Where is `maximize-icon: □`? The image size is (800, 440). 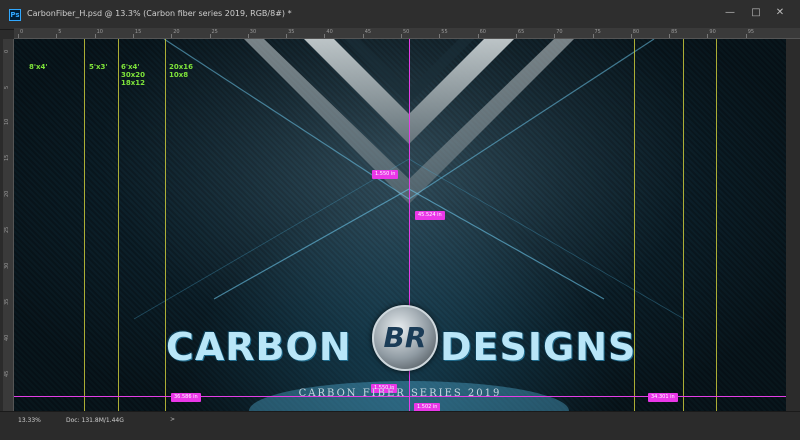
maximize-icon: □ is located at coordinates (756, 13).